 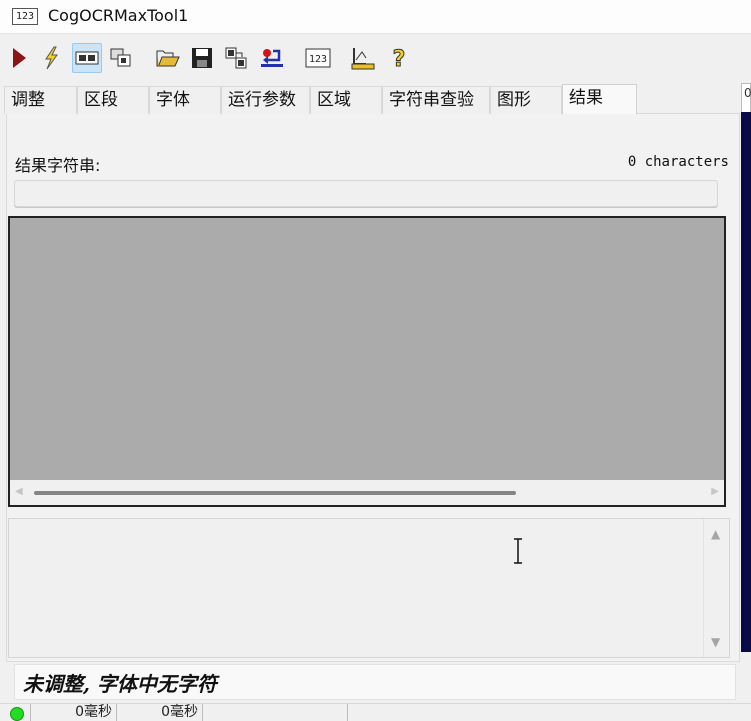 What do you see at coordinates (346, 100) in the screenshot?
I see `tab-region: 区域` at bounding box center [346, 100].